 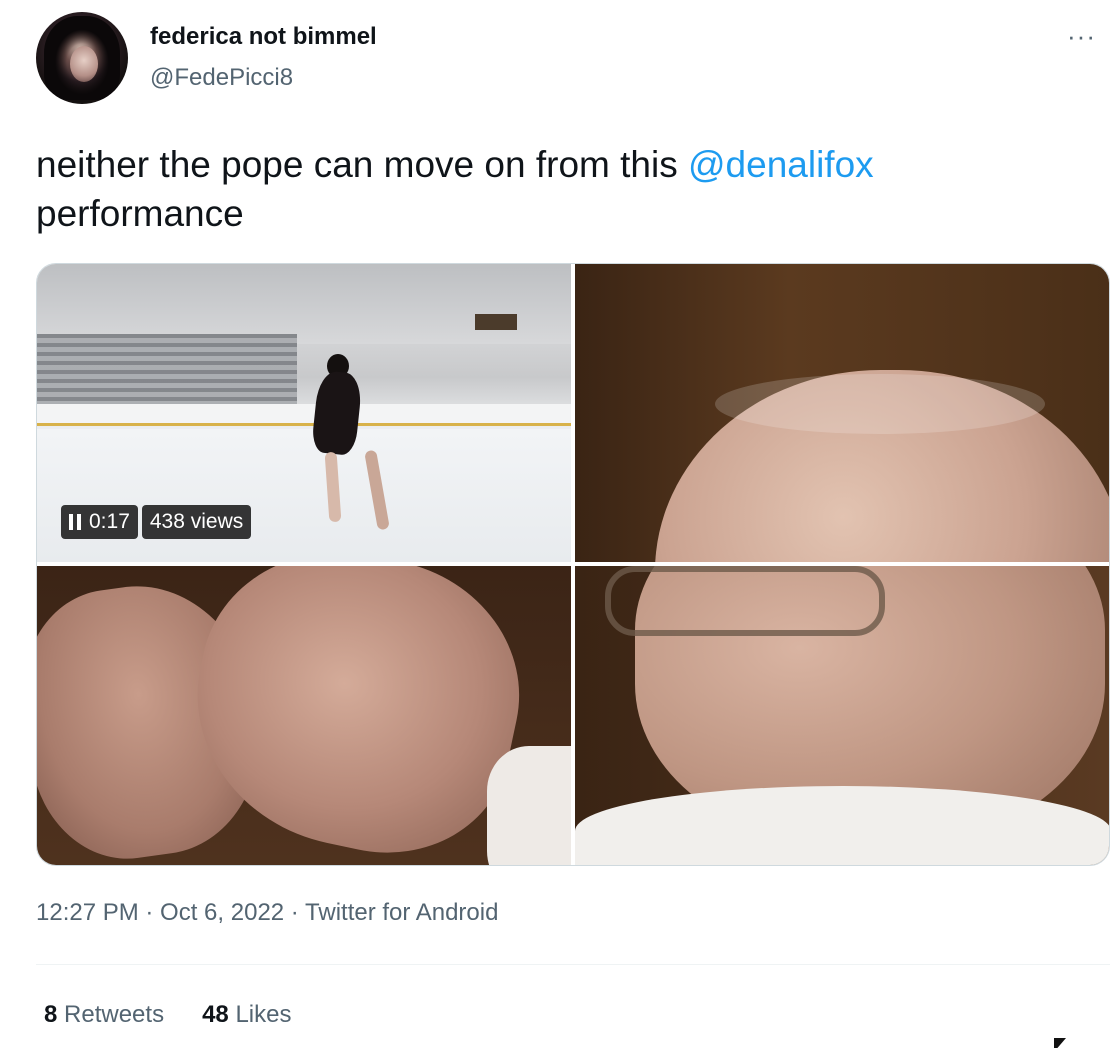 I want to click on video-time-badge: 0:17, so click(x=99, y=522).